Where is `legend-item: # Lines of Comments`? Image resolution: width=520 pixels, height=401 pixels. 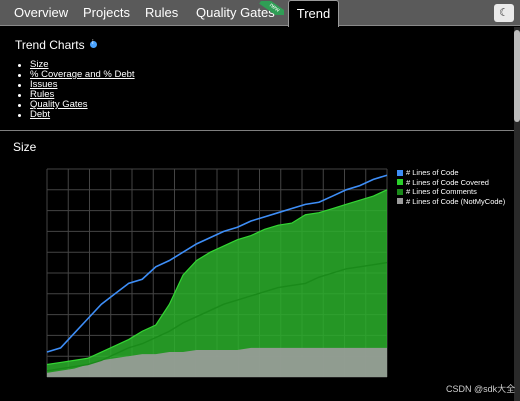
legend-item: # Lines of Comments is located at coordinates (451, 192).